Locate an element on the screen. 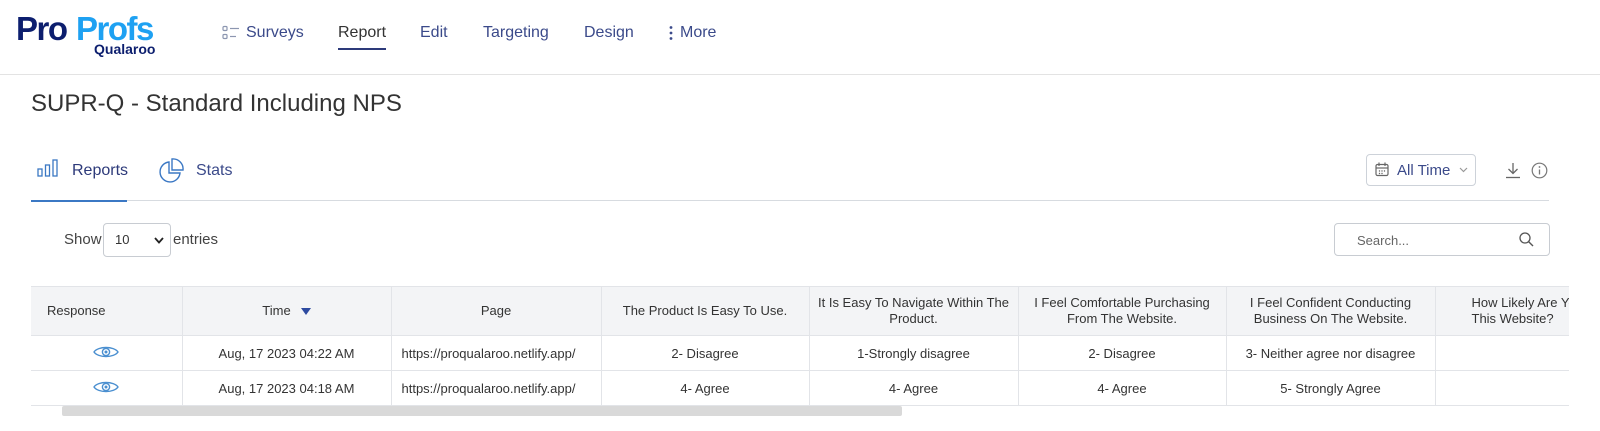  nav-design: Design is located at coordinates (609, 35).